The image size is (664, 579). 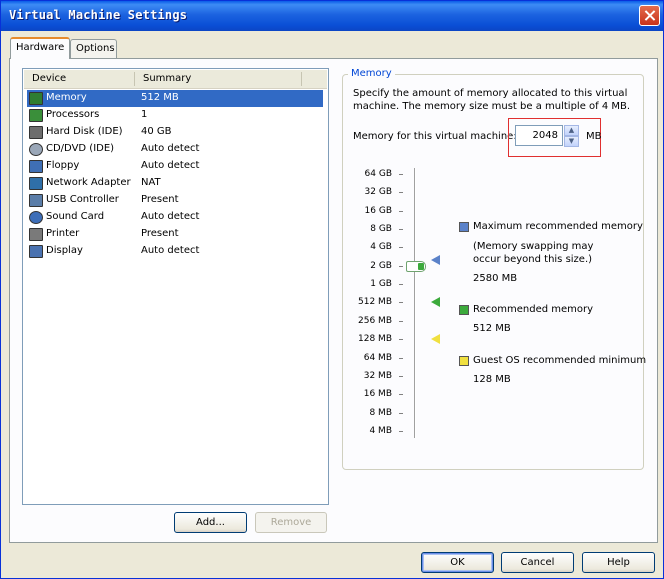 What do you see at coordinates (375, 320) in the screenshot?
I see `scale-label: 256 MB` at bounding box center [375, 320].